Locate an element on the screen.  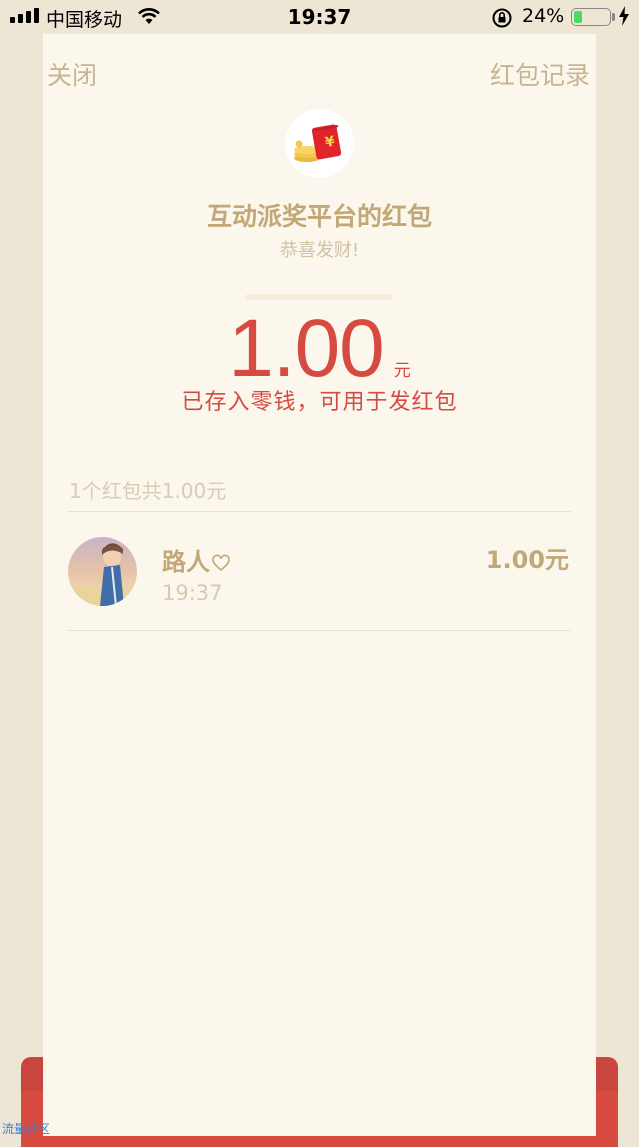
amount-display: 1.00 元 is located at coordinates (319, 349).